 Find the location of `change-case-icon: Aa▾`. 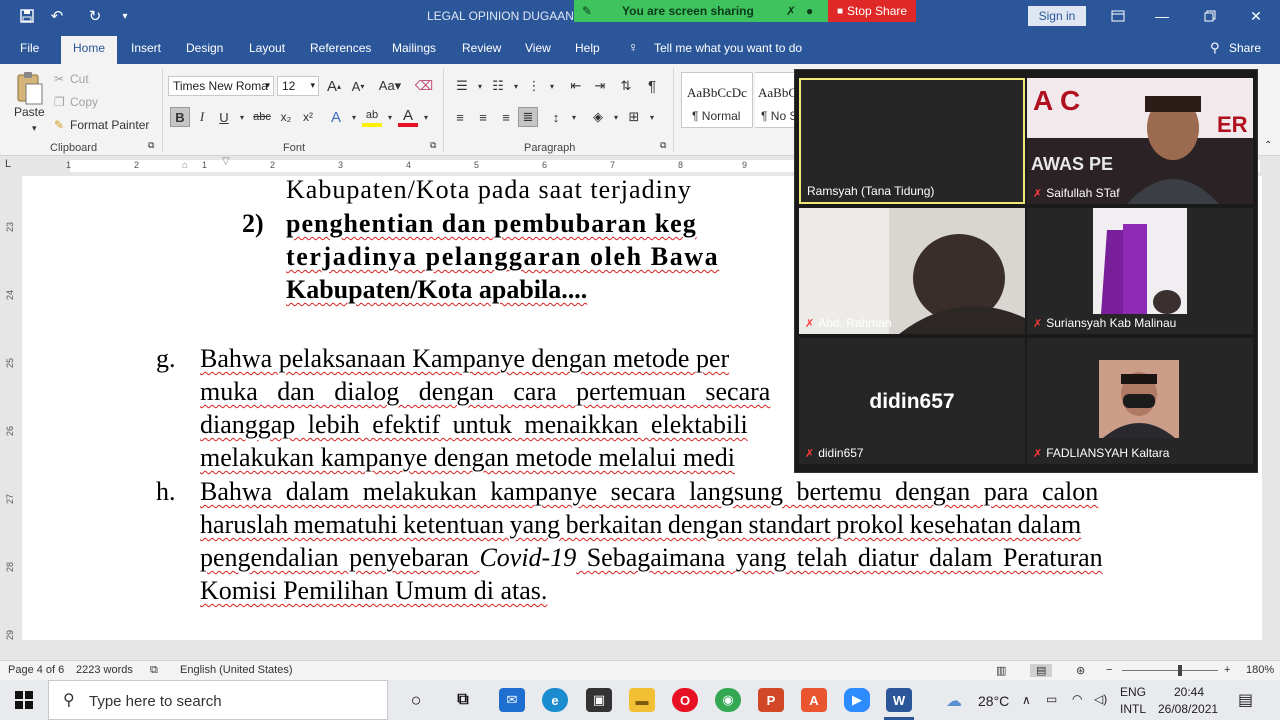

change-case-icon: Aa▾ is located at coordinates (390, 86).